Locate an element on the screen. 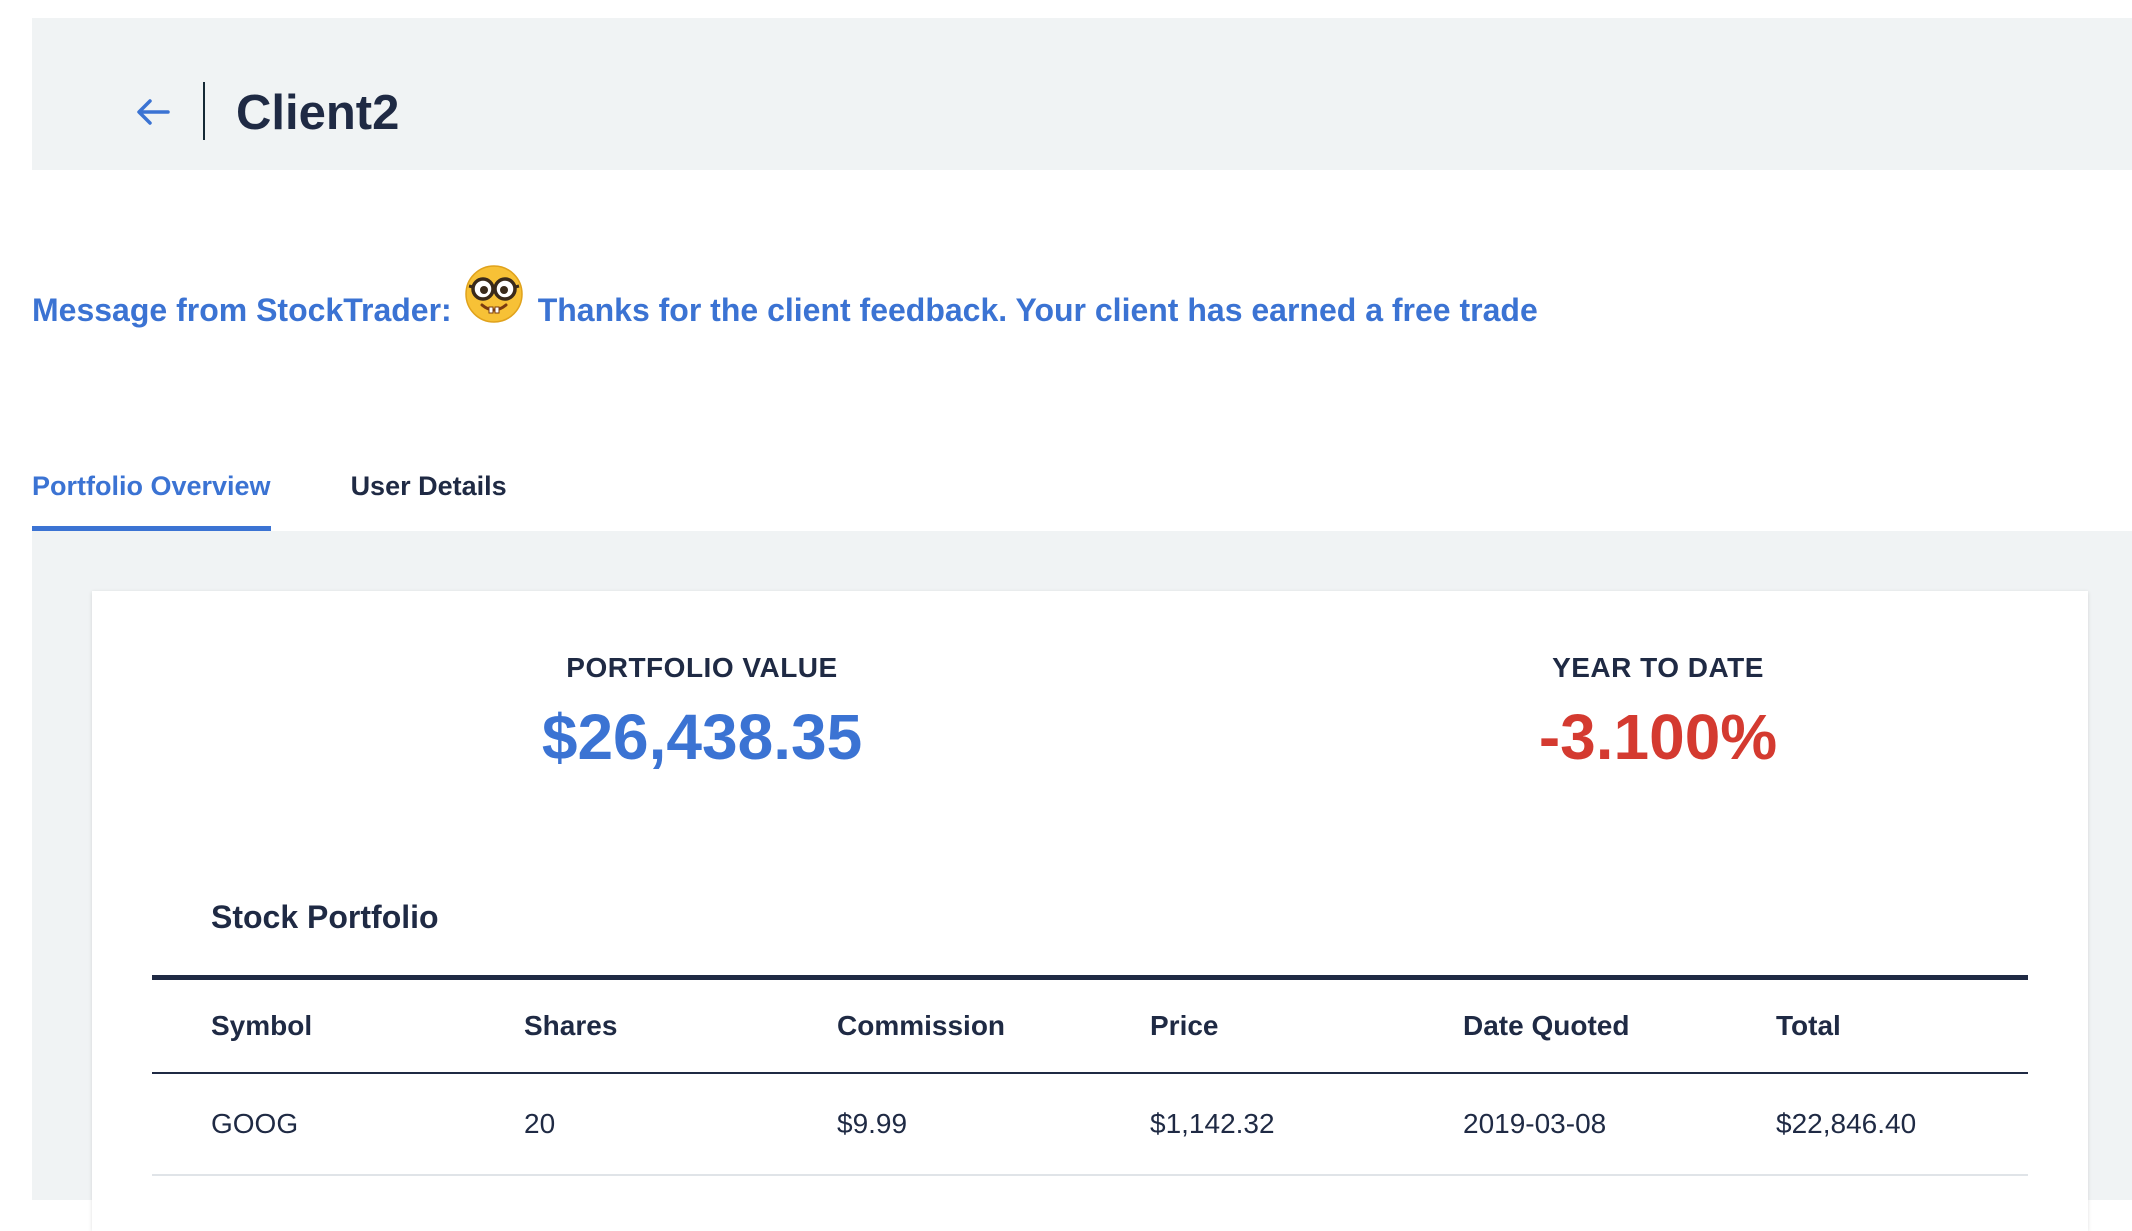 This screenshot has height=1231, width=2132. stock-portfolio-title: Stock Portfolio is located at coordinates (325, 917).